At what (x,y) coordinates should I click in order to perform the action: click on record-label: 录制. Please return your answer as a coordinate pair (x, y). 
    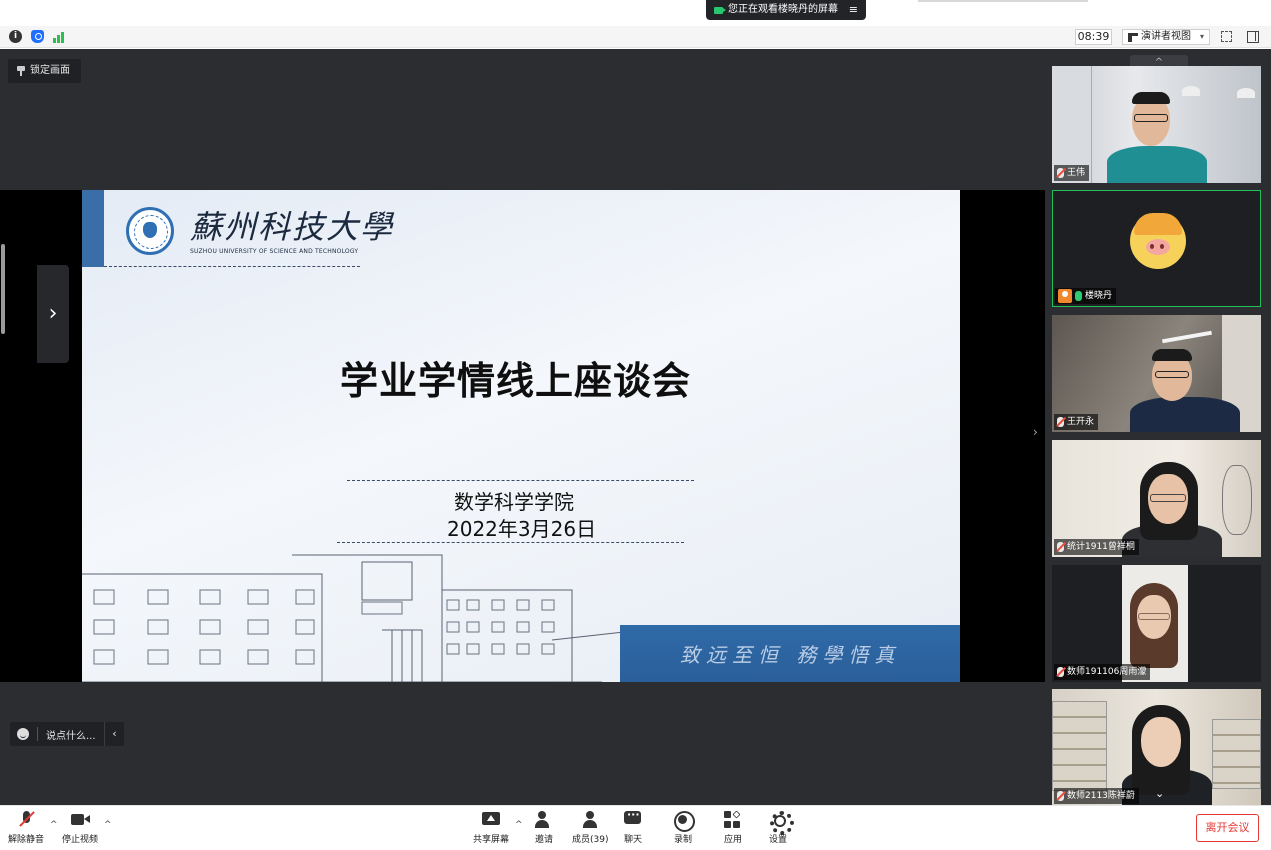
    Looking at the image, I should click on (683, 840).